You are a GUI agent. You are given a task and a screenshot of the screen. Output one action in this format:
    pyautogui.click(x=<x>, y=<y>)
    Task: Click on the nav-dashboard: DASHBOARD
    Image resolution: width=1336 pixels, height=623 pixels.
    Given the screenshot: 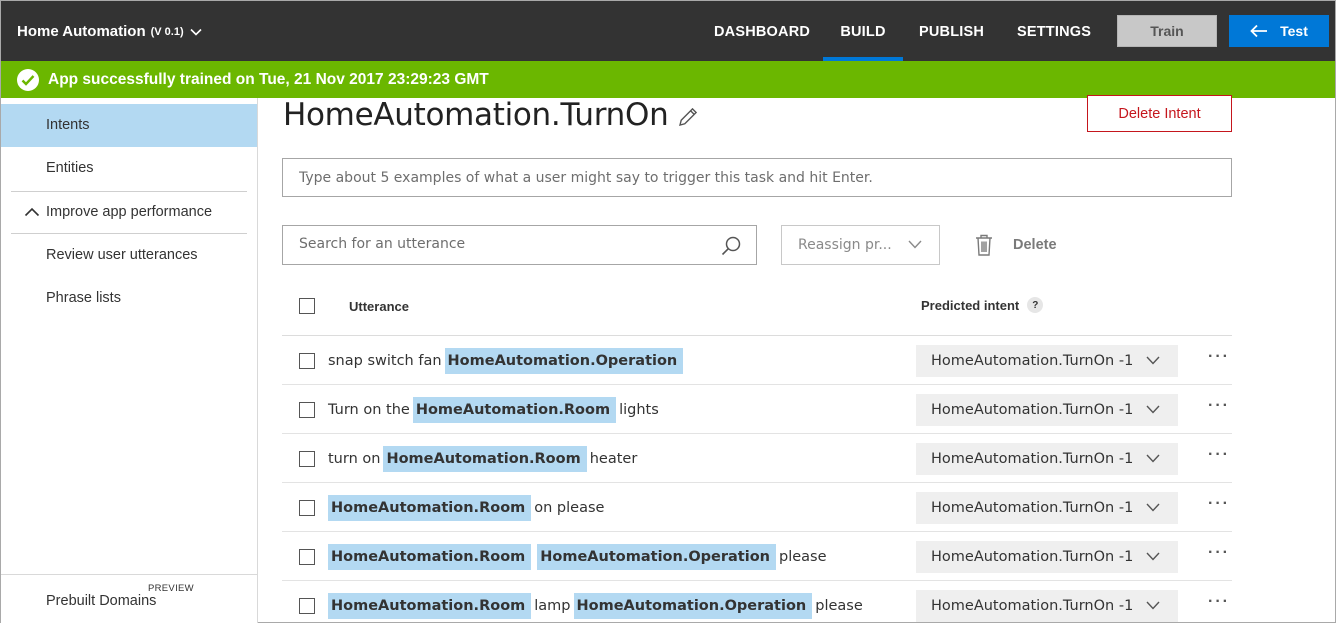 What is the action you would take?
    pyautogui.click(x=762, y=31)
    